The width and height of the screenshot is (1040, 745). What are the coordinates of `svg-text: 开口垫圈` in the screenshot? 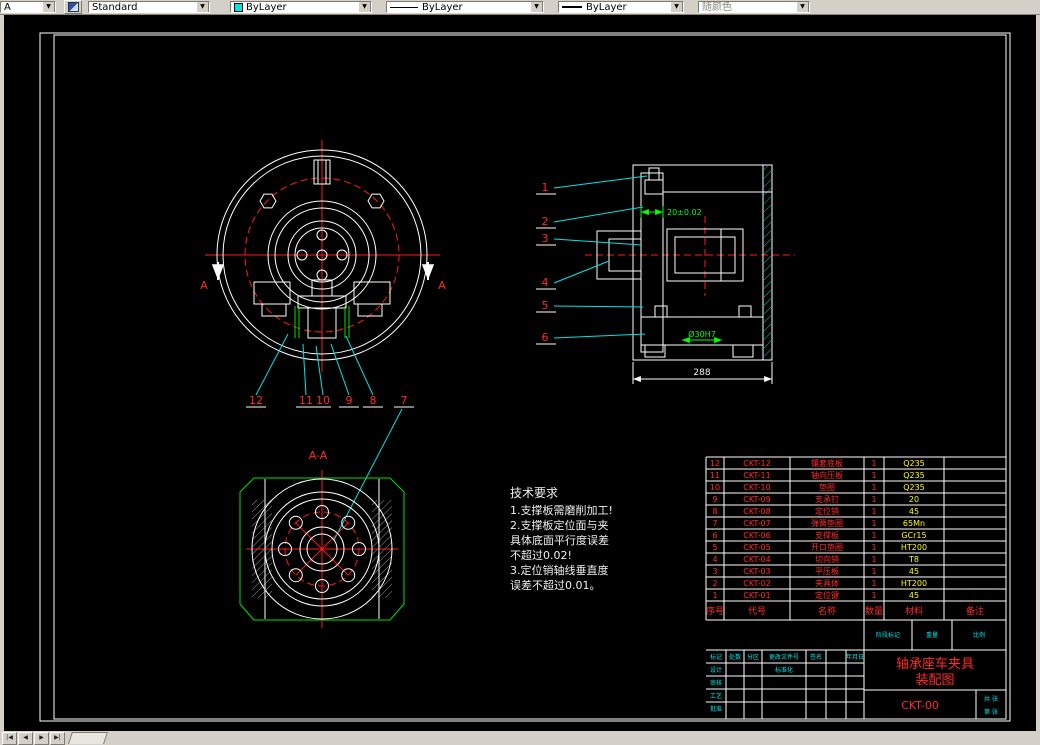 It's located at (827, 547).